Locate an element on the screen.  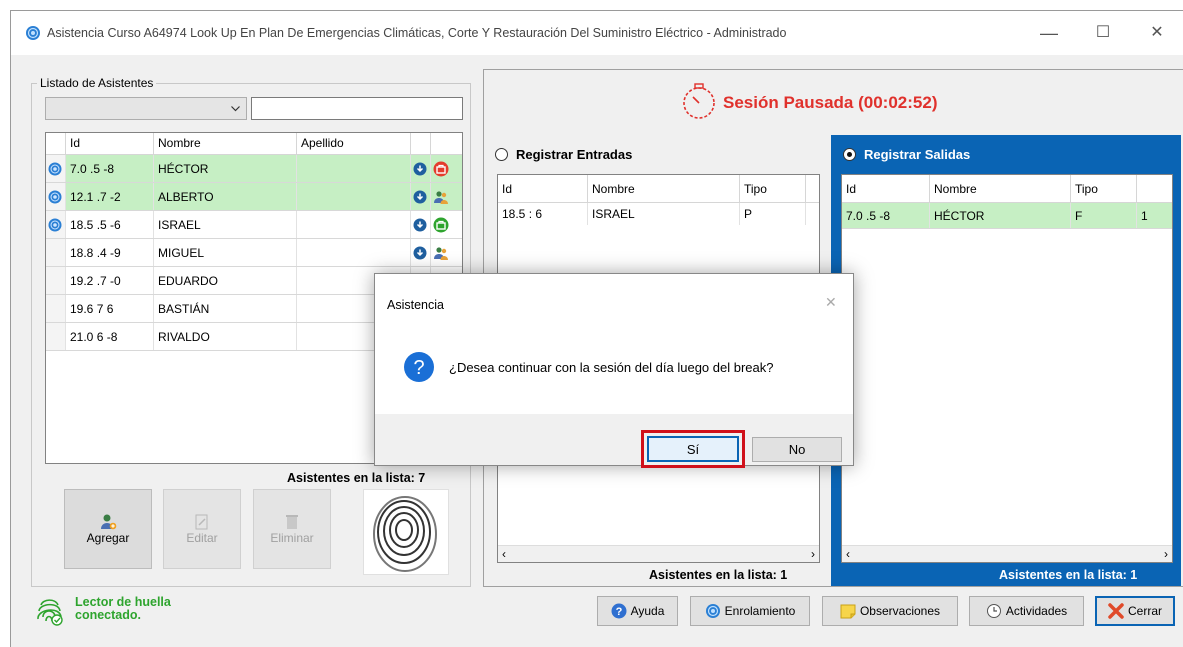
header-nombre: Nombre is located at coordinates (225, 143).